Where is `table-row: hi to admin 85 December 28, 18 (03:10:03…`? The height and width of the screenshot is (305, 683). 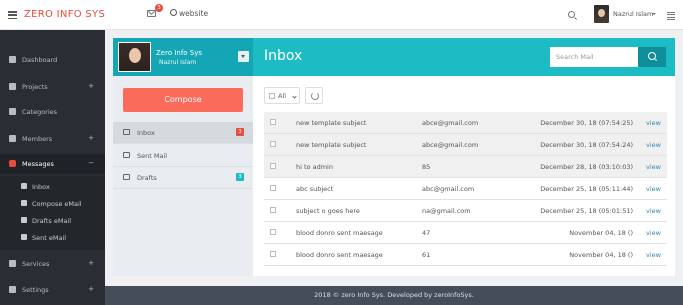 table-row: hi to admin 85 December 28, 18 (03:10:03… is located at coordinates (465, 167).